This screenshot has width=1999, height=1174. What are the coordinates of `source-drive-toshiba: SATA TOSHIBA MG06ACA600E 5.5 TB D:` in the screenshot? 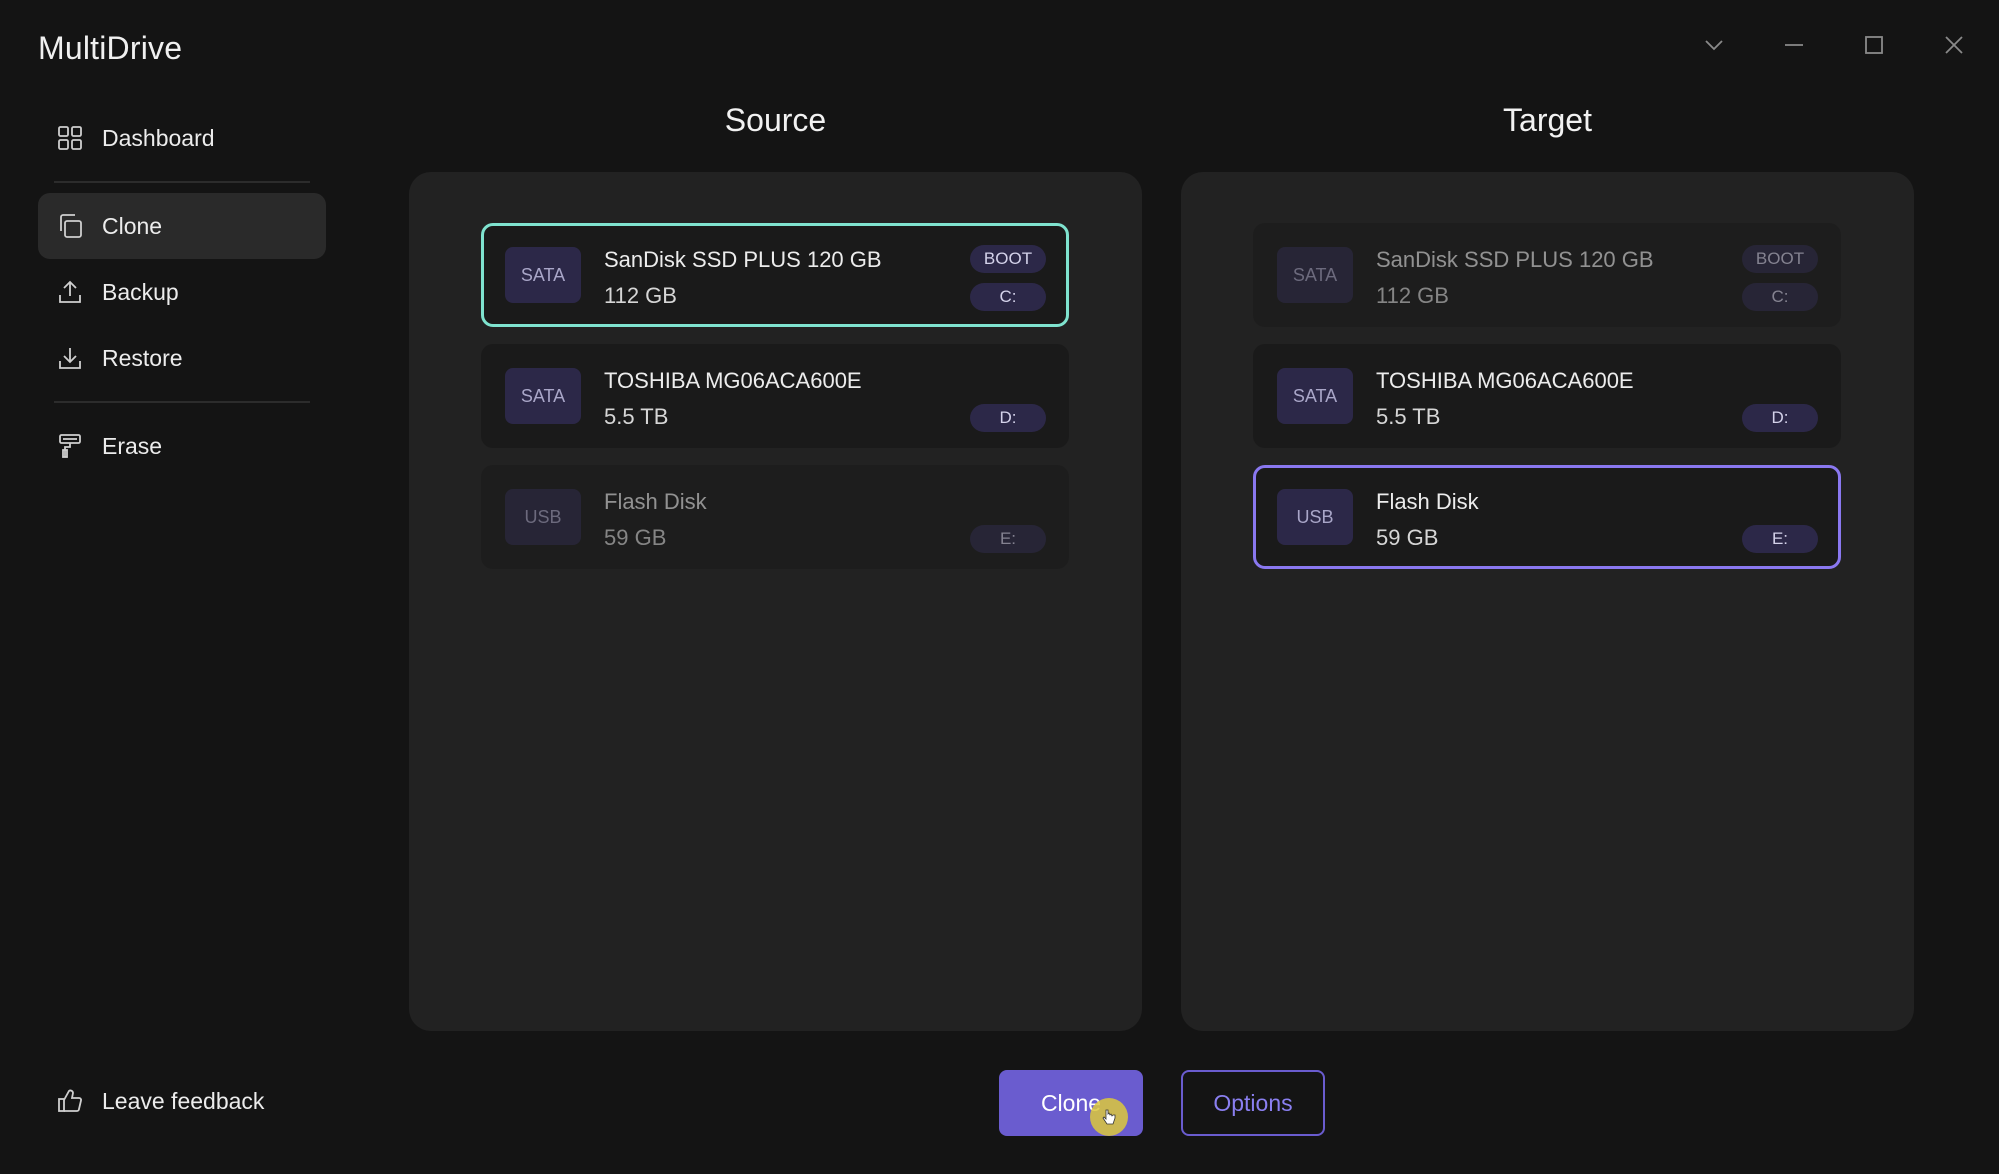 It's located at (775, 396).